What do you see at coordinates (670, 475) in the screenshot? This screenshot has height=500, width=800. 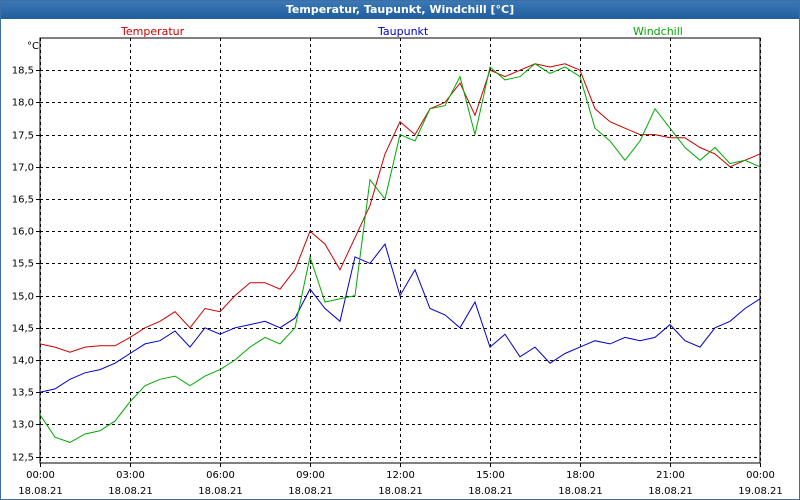 I see `x-tick-time-label: 21:00` at bounding box center [670, 475].